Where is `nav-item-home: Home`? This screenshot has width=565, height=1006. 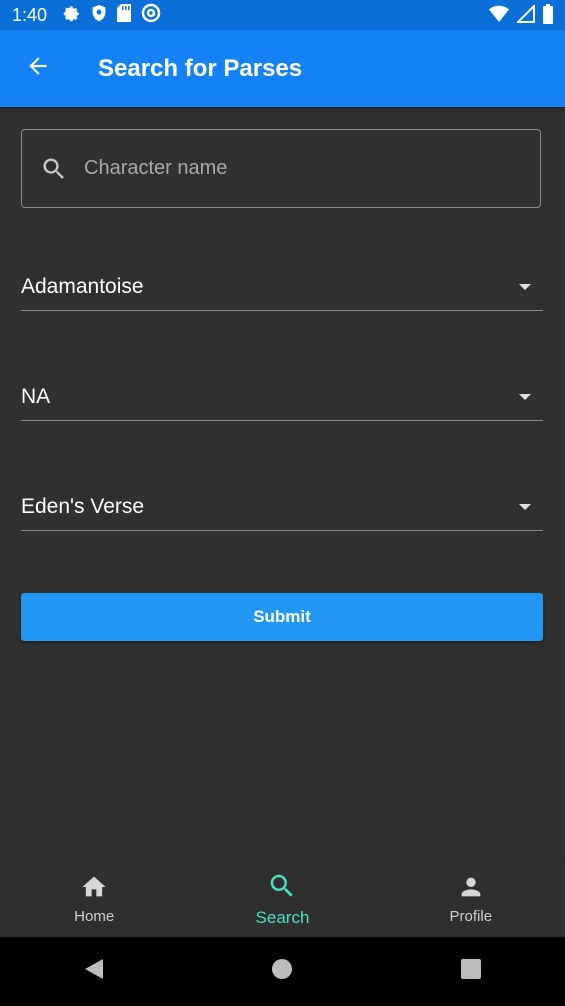
nav-item-home: Home is located at coordinates (94, 899).